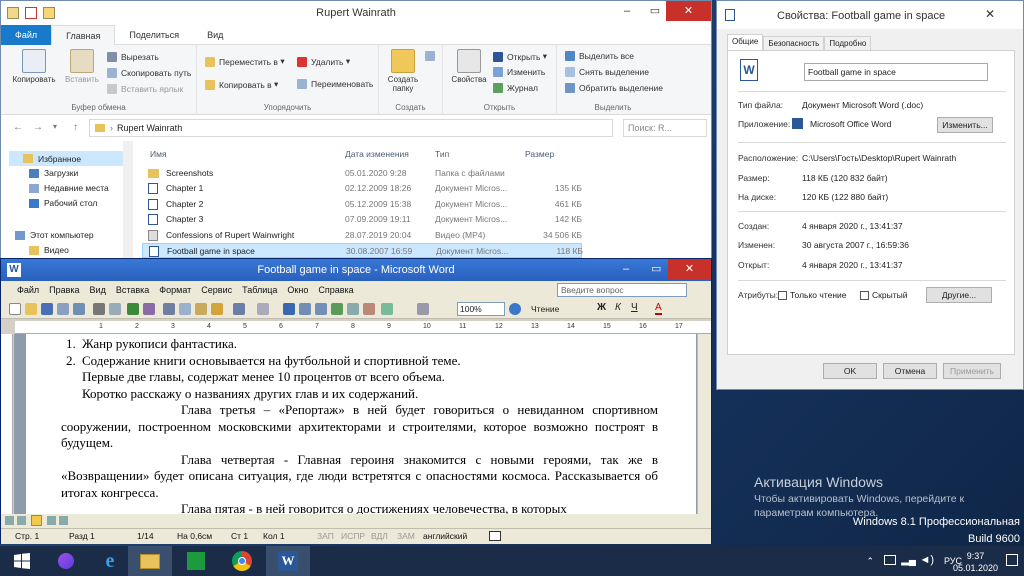 Image resolution: width=1024 pixels, height=576 pixels. I want to click on status-language: английский, so click(445, 536).